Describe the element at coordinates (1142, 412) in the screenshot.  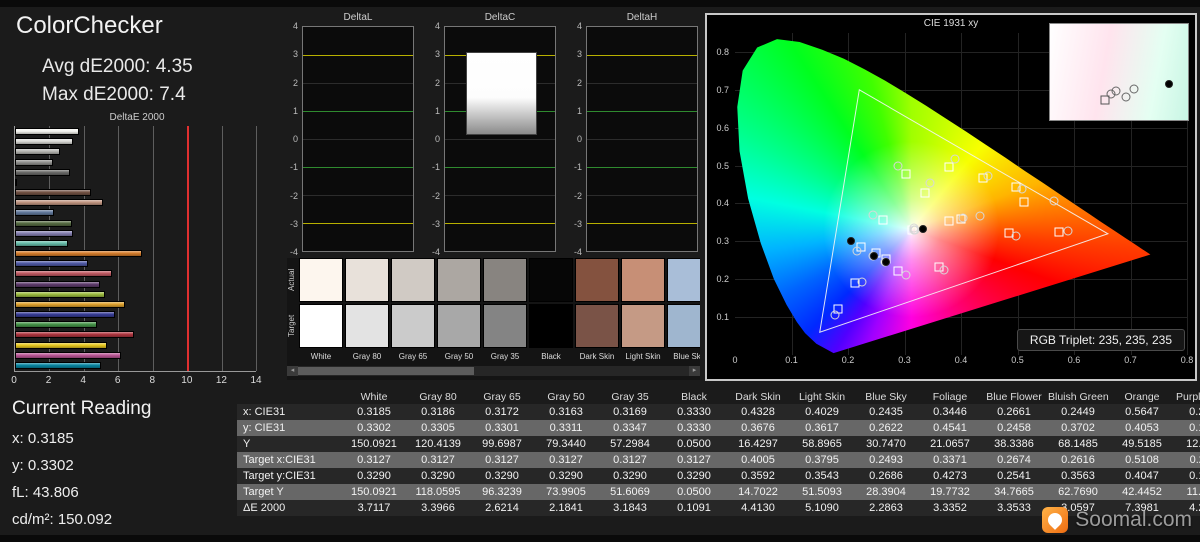
I see `table-cell: 0.5647` at that location.